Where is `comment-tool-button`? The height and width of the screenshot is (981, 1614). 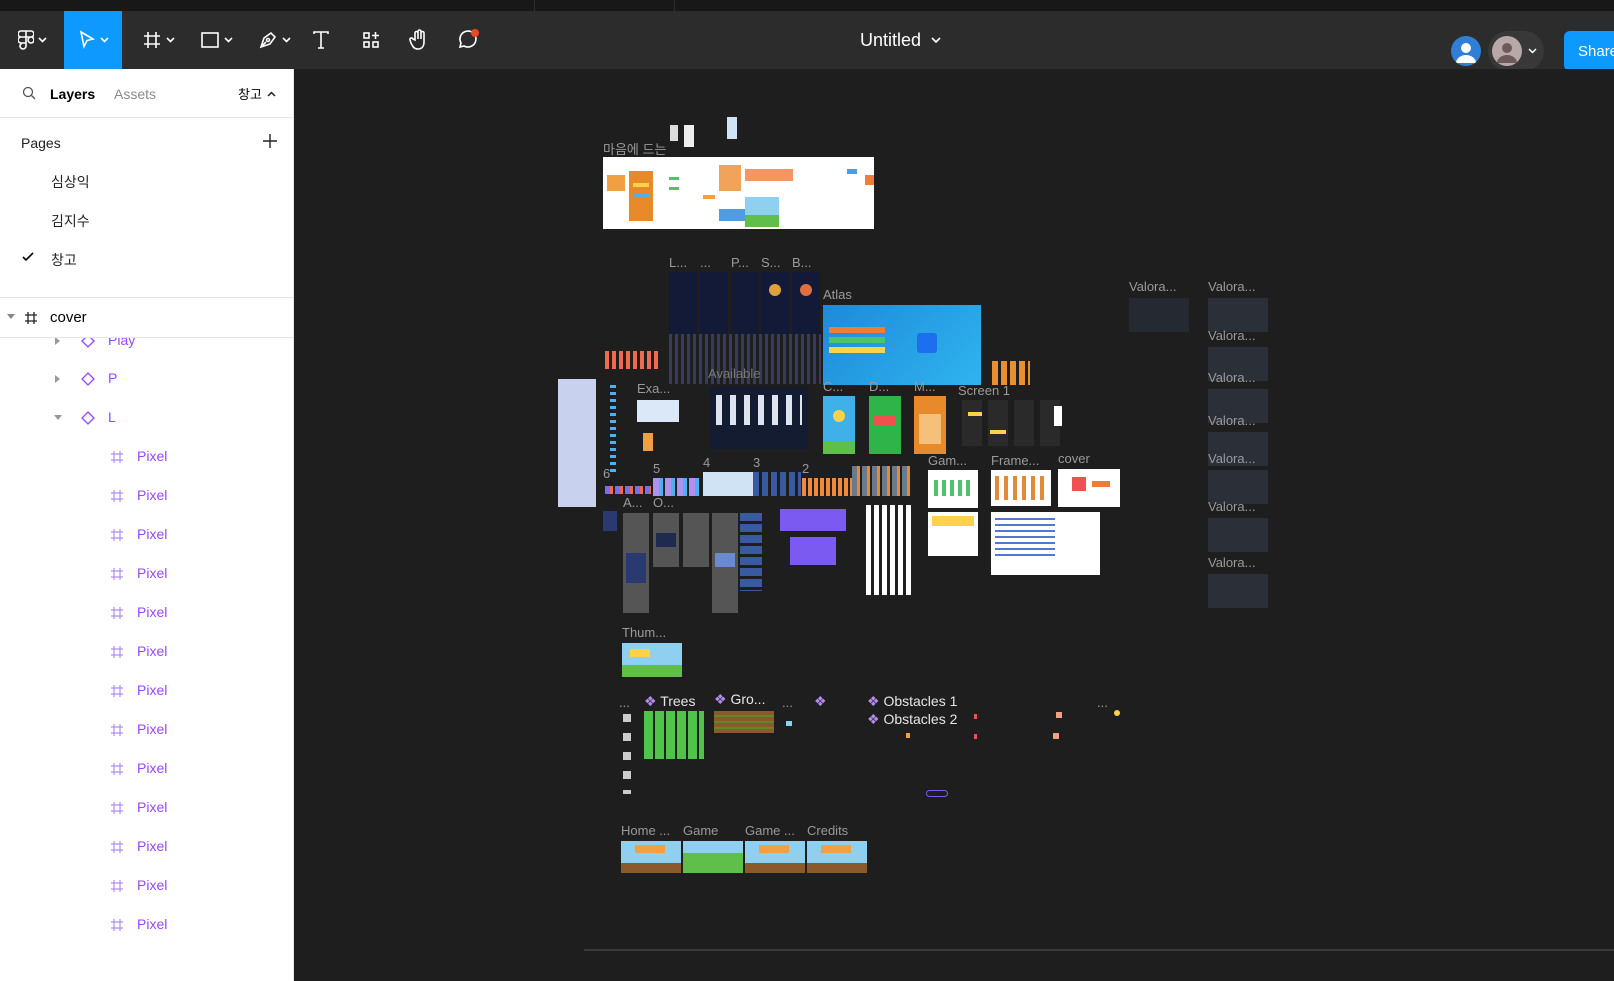
comment-tool-button is located at coordinates (468, 40).